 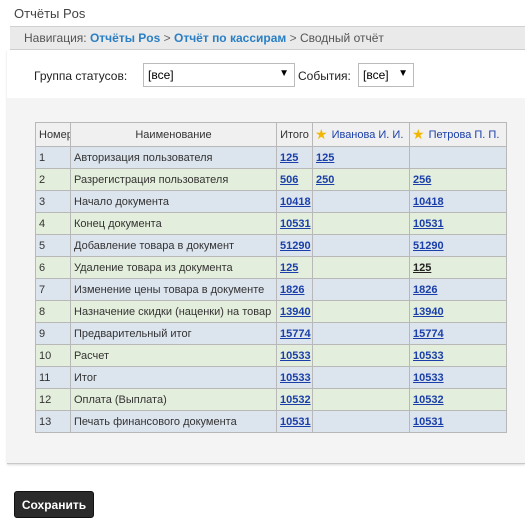 I want to click on table-row: 10 Расчет 10533 10533, so click(x=271, y=355).